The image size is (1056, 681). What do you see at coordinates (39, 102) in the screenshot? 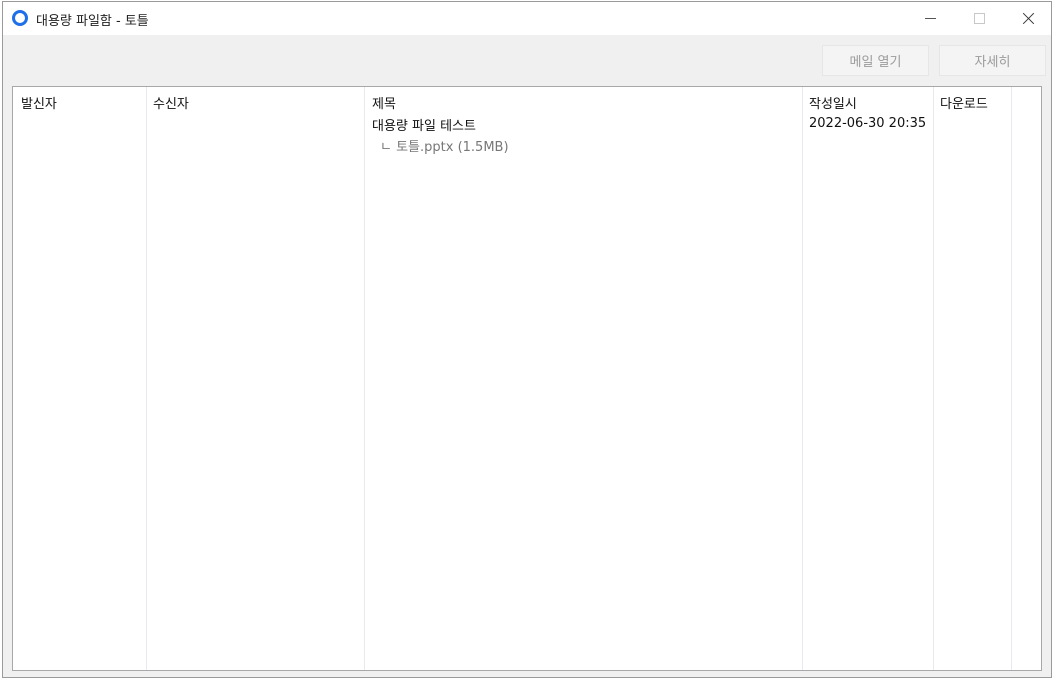
I see `column-header-sender: 발신자` at bounding box center [39, 102].